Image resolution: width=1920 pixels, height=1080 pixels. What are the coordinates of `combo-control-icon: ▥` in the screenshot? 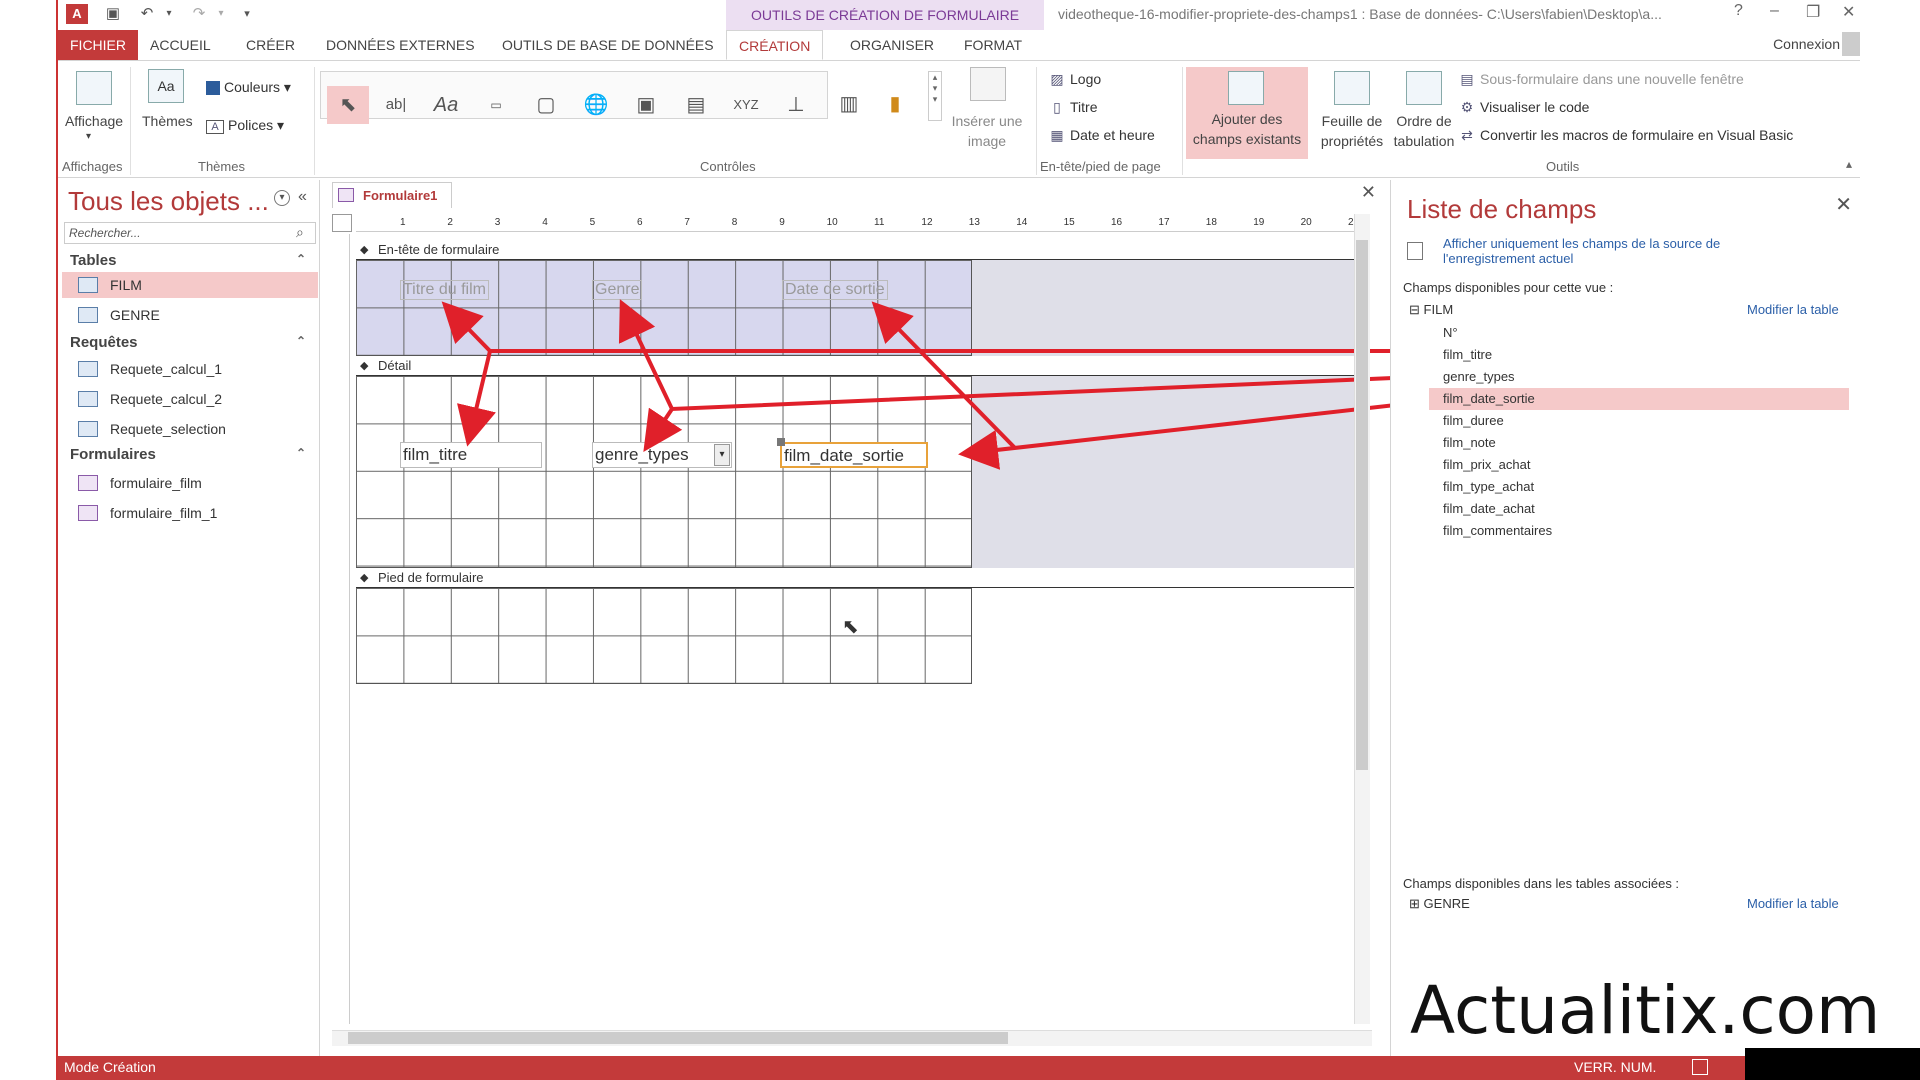 It's located at (849, 104).